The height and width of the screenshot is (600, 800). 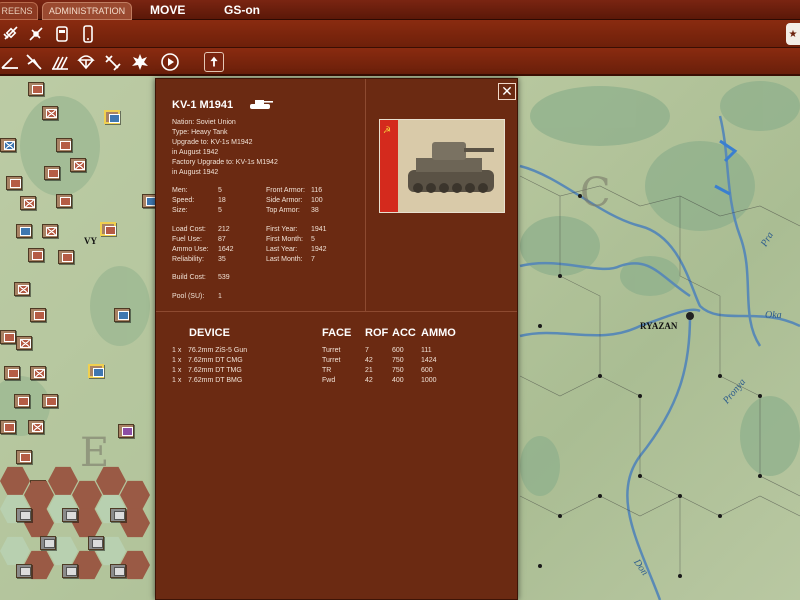 What do you see at coordinates (595, 193) in the screenshot?
I see `svg-text: C` at bounding box center [595, 193].